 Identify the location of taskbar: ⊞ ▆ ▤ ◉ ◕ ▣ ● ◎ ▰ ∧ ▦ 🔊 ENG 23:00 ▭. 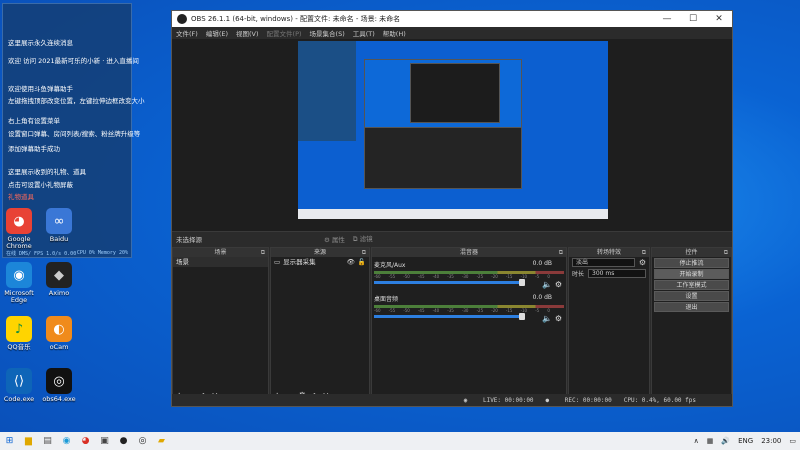
(400, 441).